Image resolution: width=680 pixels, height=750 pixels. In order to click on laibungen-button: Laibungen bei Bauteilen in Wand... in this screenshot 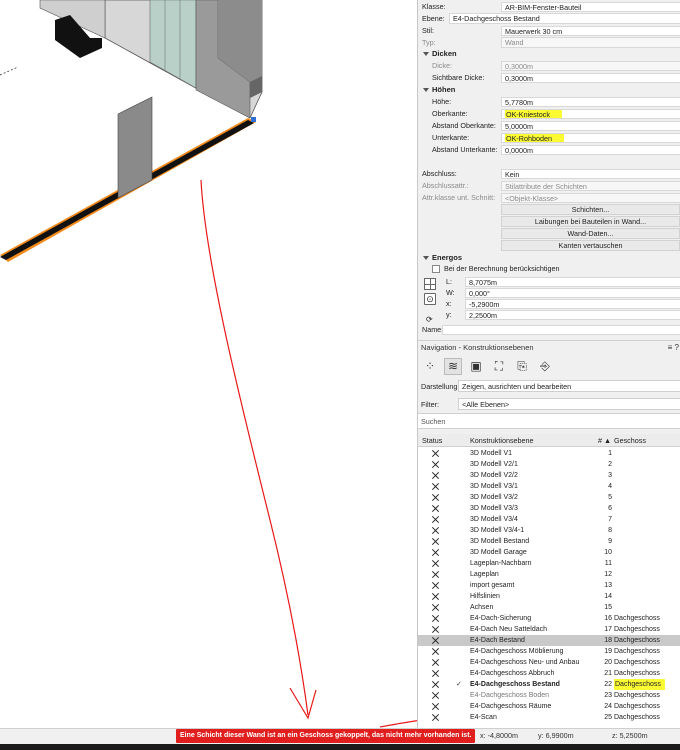, I will do `click(590, 221)`.